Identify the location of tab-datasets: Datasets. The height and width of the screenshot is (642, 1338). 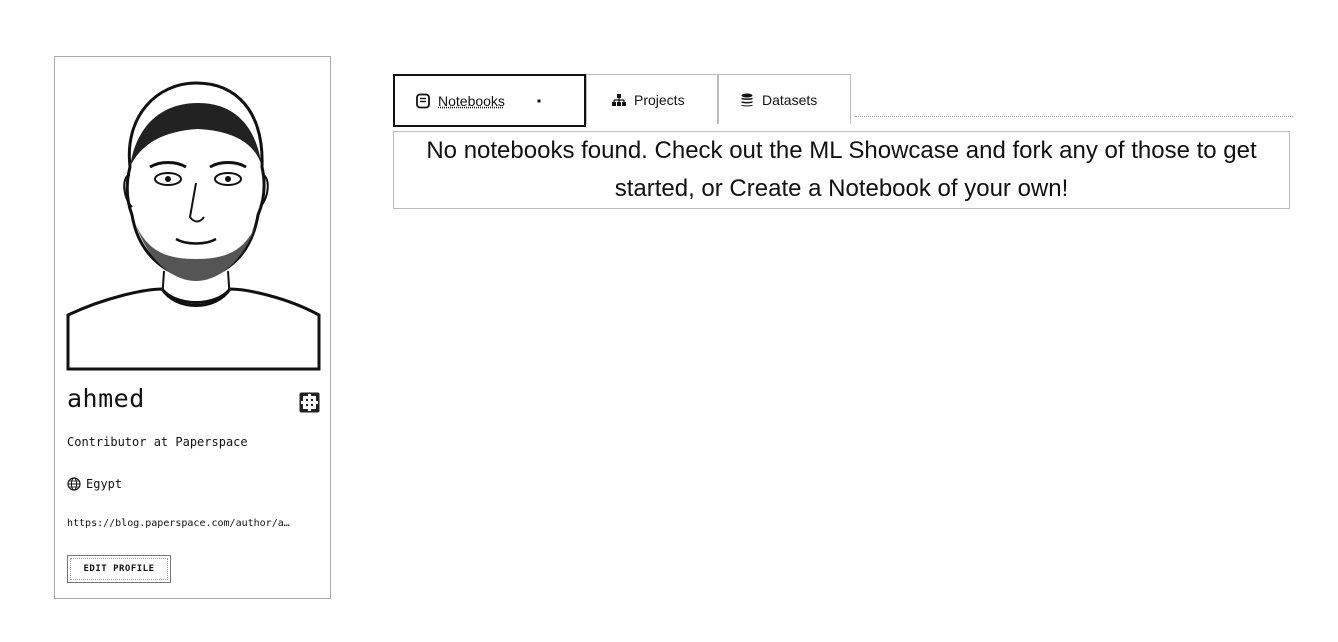
(784, 99).